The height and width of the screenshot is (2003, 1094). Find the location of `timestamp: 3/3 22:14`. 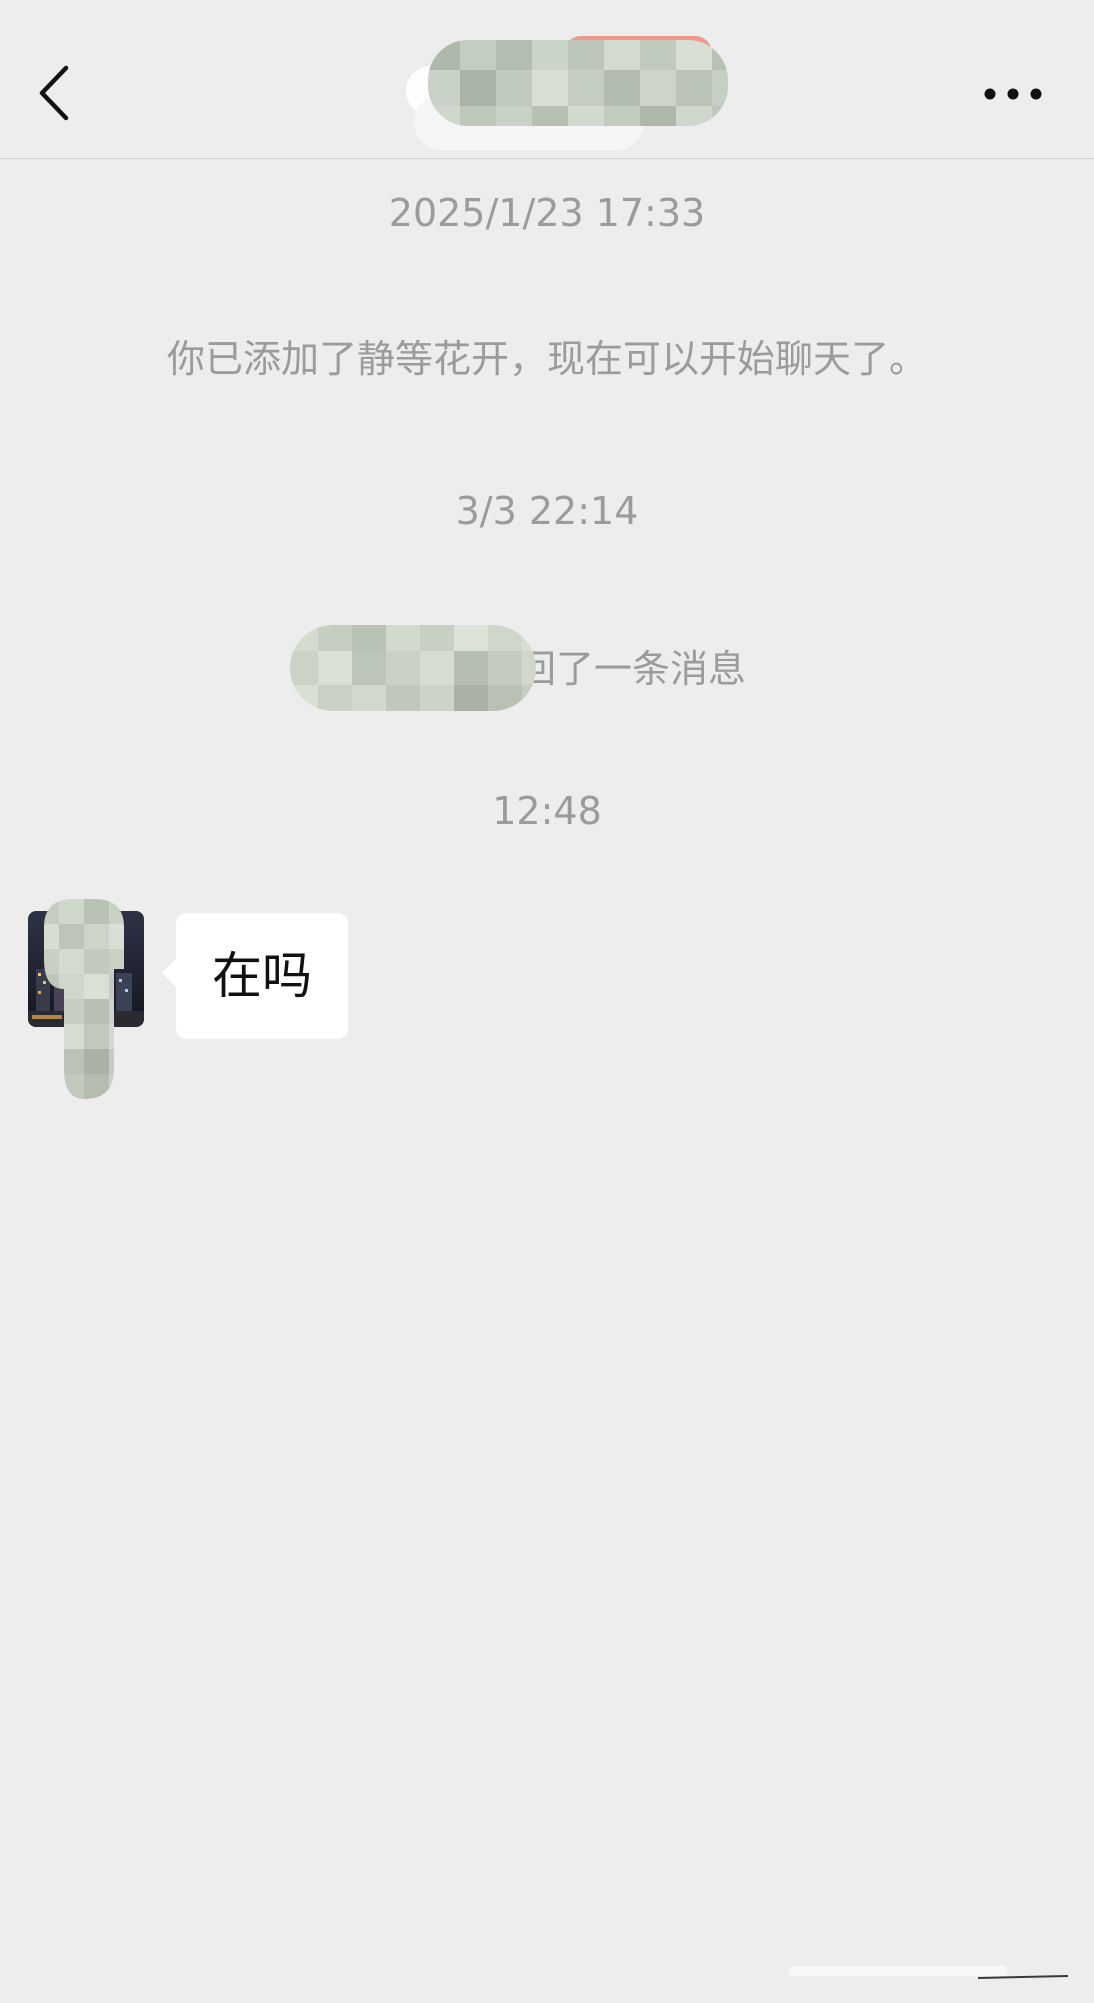

timestamp: 3/3 22:14 is located at coordinates (547, 511).